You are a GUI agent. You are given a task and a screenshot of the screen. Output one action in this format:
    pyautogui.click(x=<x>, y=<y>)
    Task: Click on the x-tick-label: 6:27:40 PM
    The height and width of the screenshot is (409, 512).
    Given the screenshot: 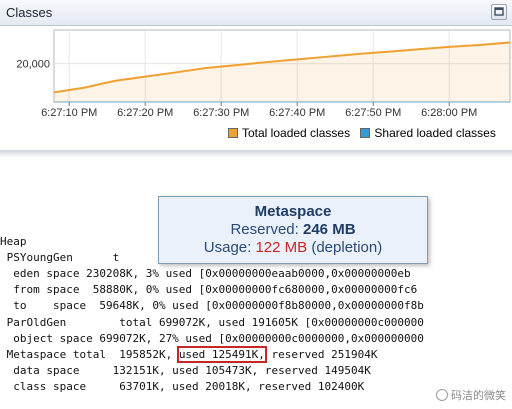 What is the action you would take?
    pyautogui.click(x=297, y=113)
    